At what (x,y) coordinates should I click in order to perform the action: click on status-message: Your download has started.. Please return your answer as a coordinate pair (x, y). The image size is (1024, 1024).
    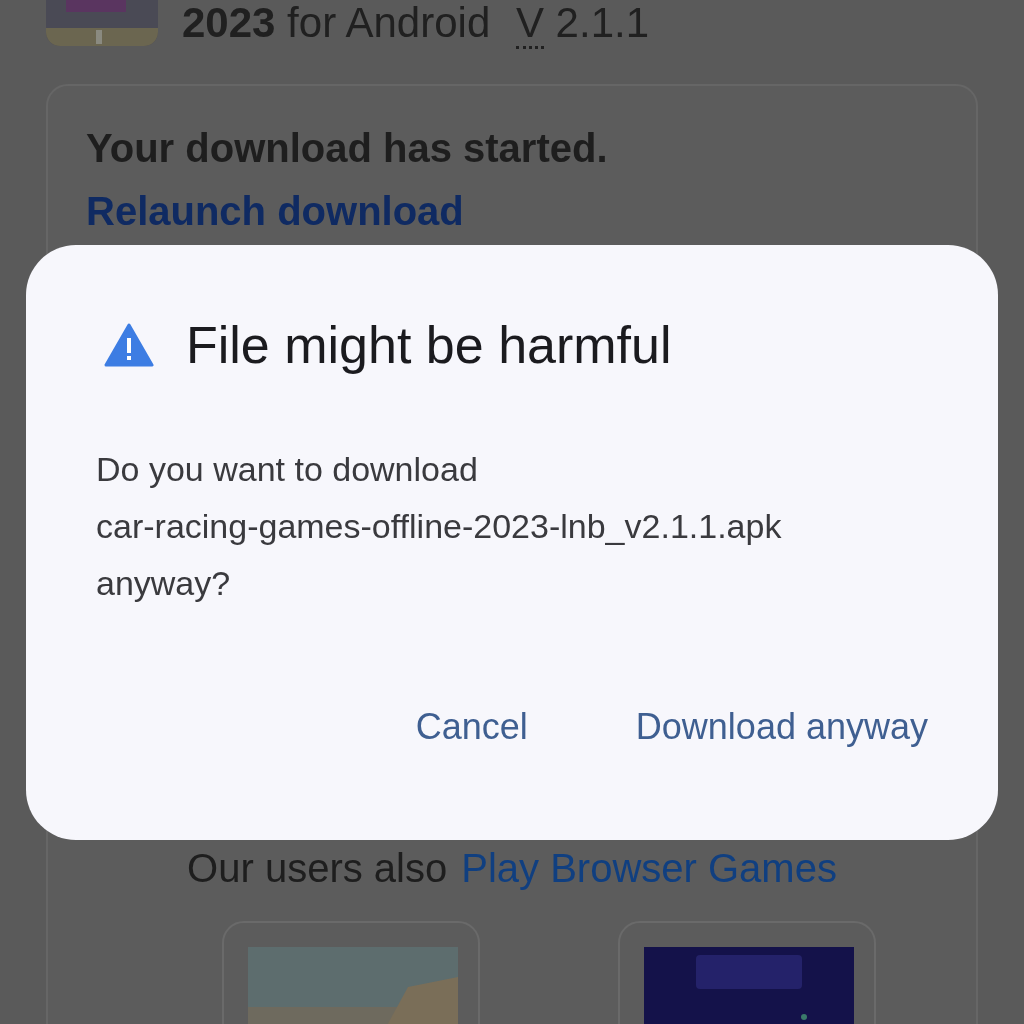
    Looking at the image, I should click on (347, 148).